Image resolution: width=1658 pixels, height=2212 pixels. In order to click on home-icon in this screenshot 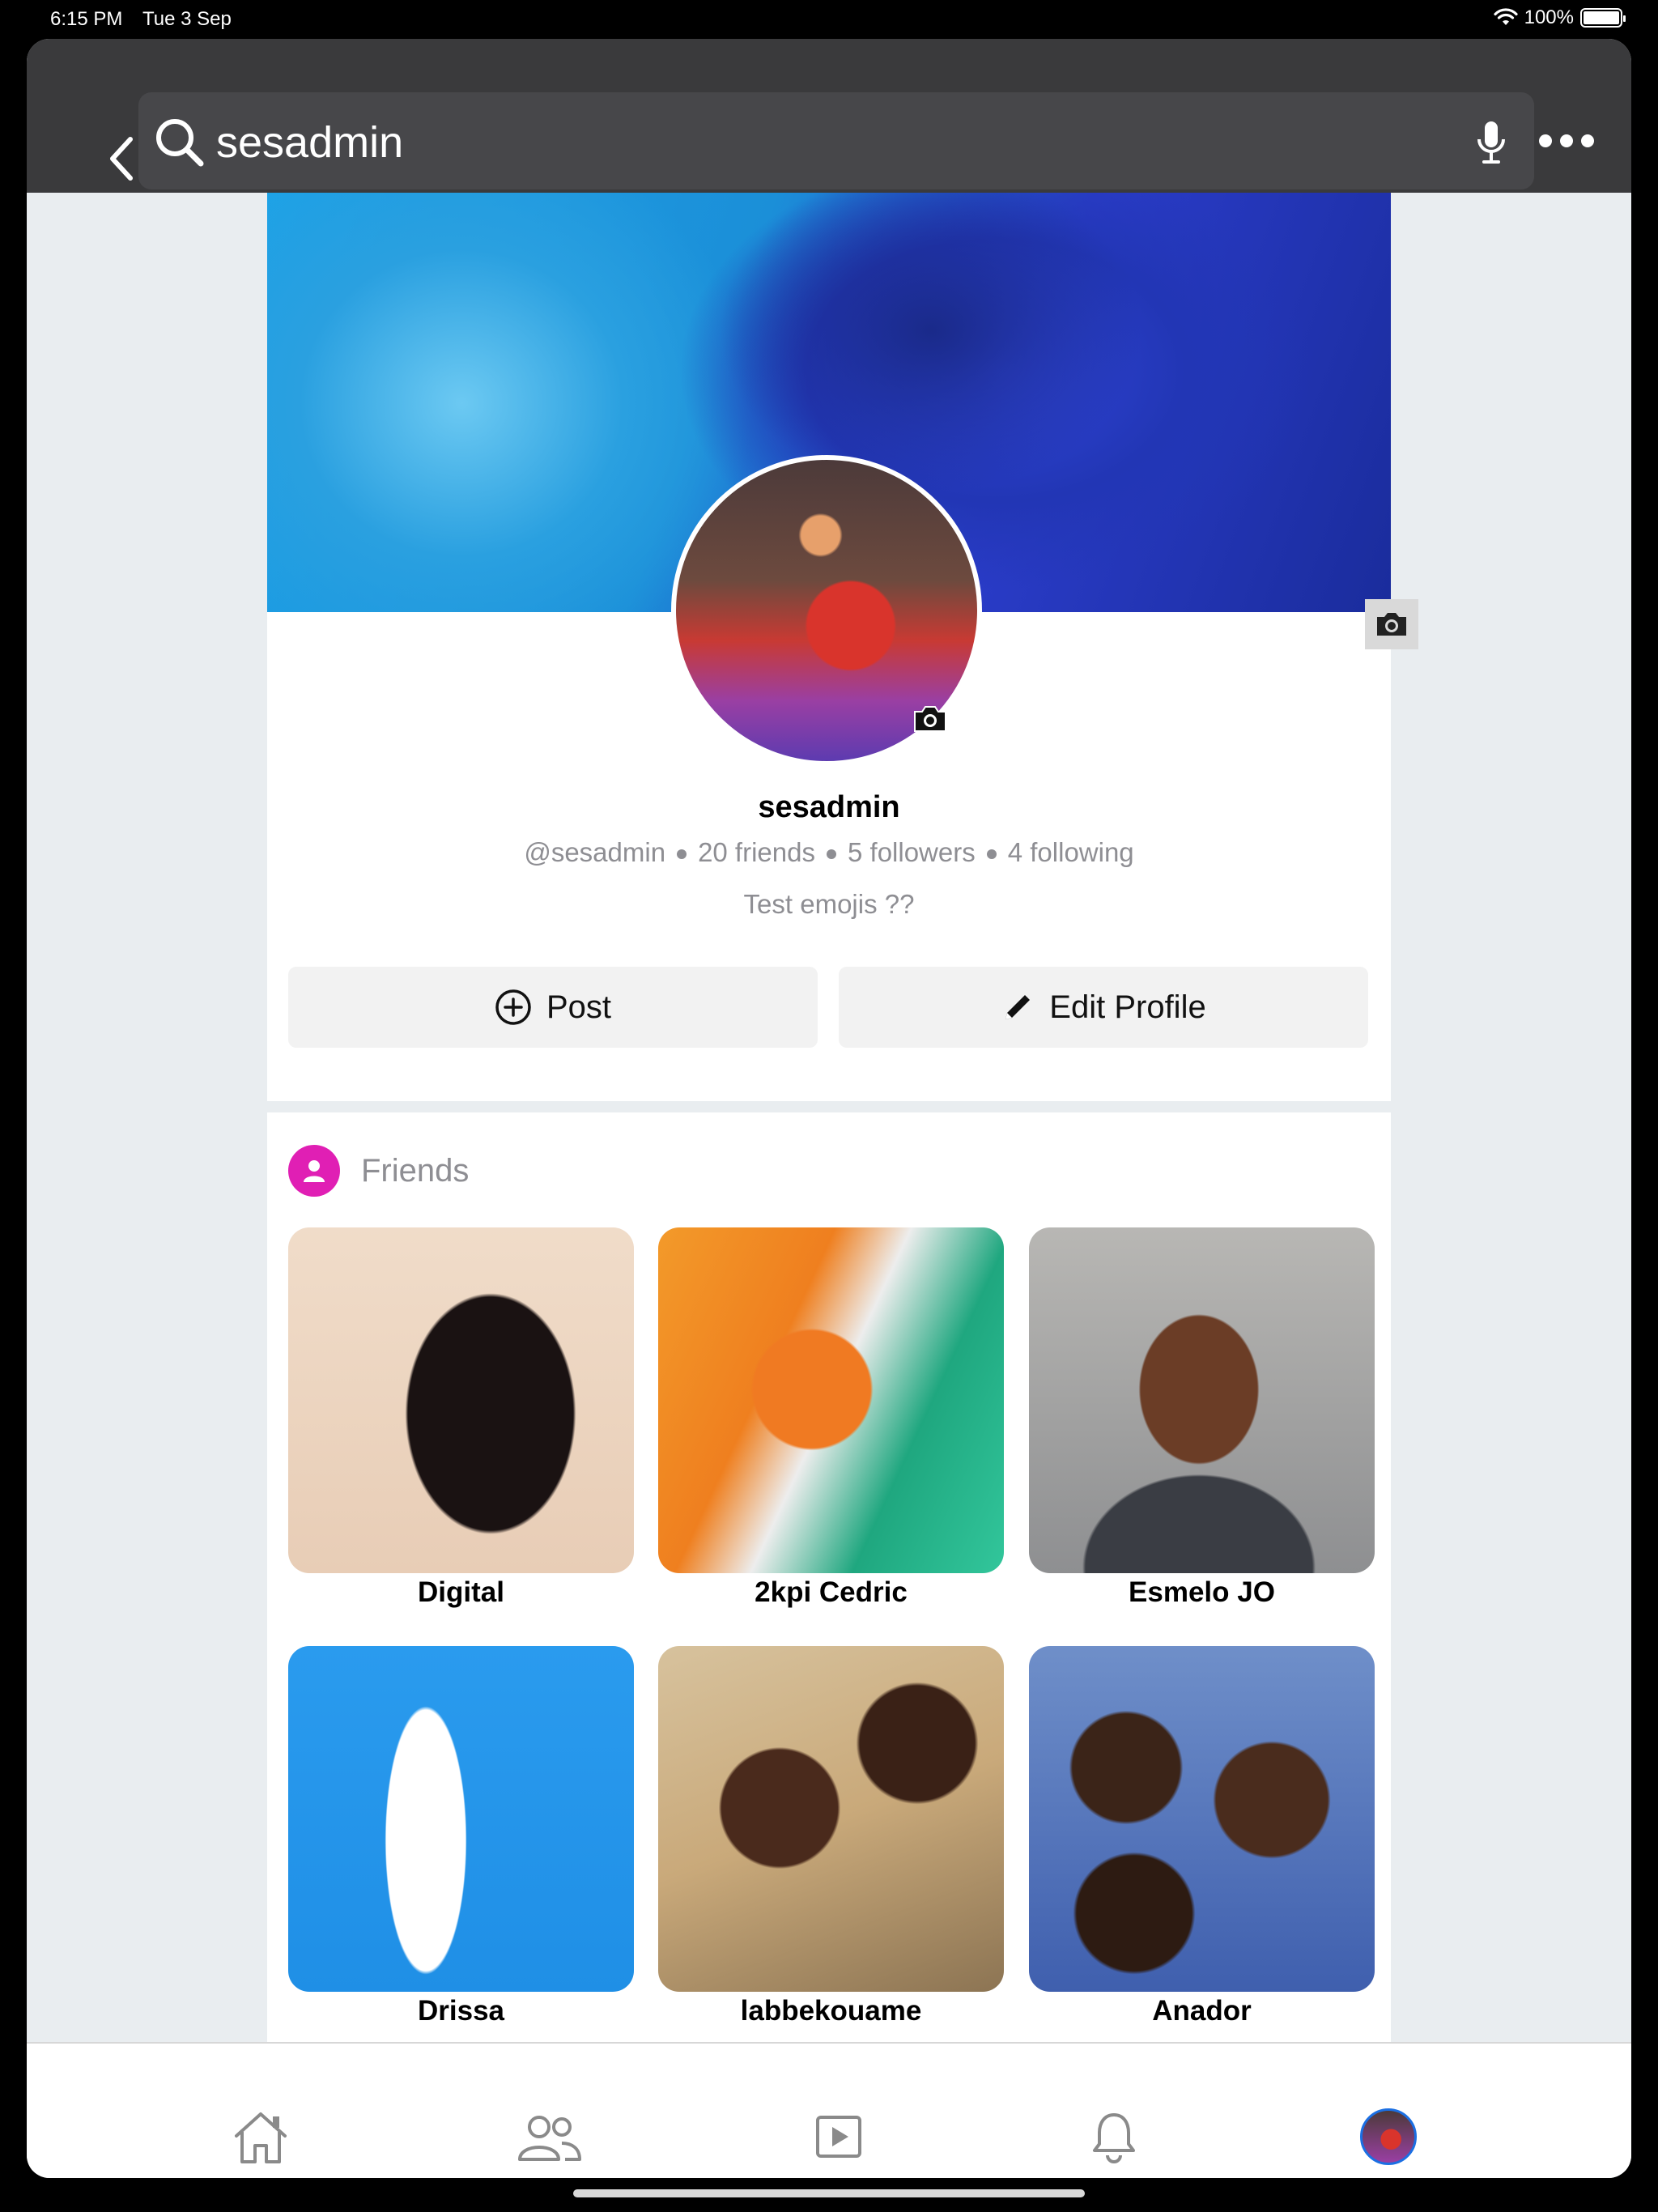, I will do `click(261, 2137)`.